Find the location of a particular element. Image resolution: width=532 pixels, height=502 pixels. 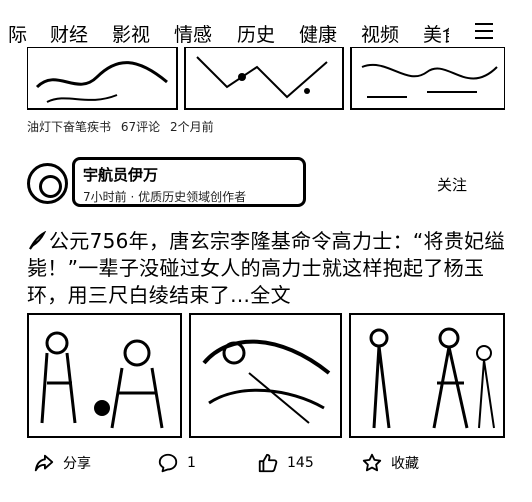

tab-health: 健康 is located at coordinates (318, 33).